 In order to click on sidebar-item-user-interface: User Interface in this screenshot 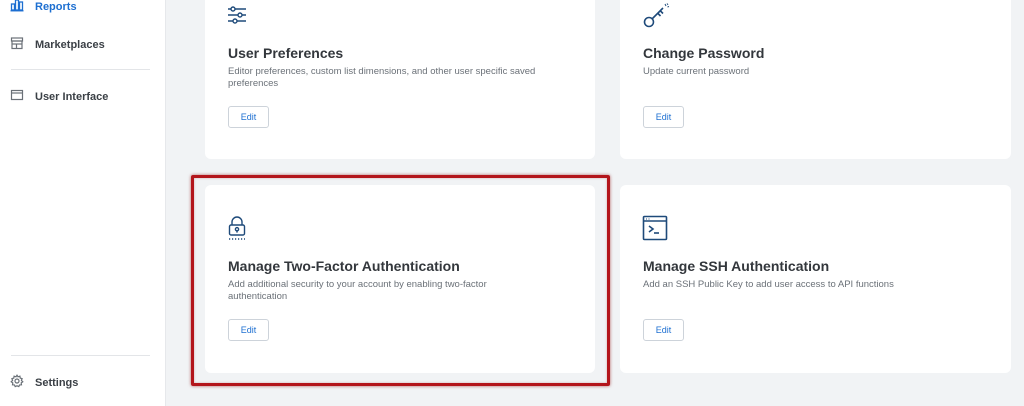, I will do `click(59, 96)`.